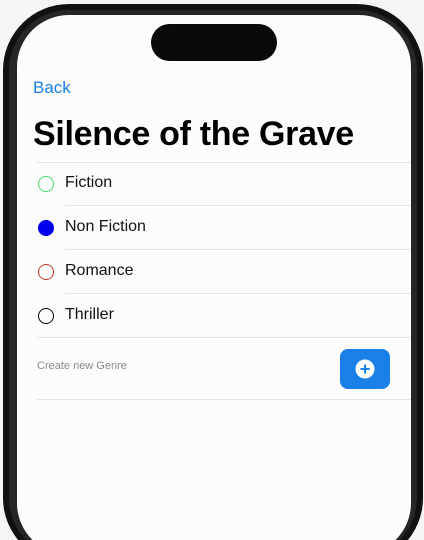  Describe the element at coordinates (224, 399) in the screenshot. I see `row-divider` at that location.